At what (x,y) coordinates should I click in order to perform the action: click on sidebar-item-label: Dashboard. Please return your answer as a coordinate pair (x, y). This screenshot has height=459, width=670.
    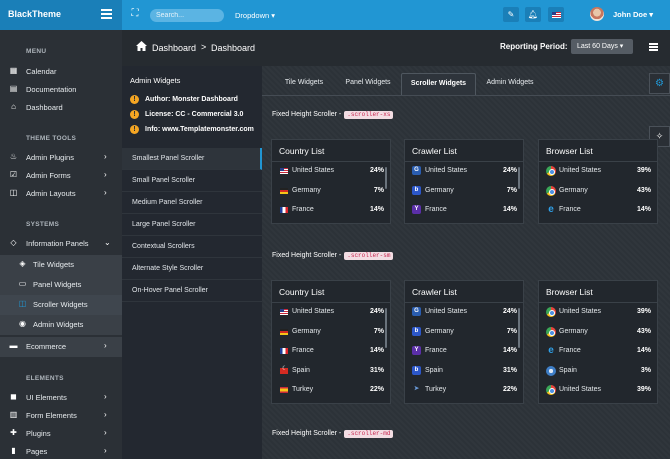
    Looking at the image, I should click on (44, 107).